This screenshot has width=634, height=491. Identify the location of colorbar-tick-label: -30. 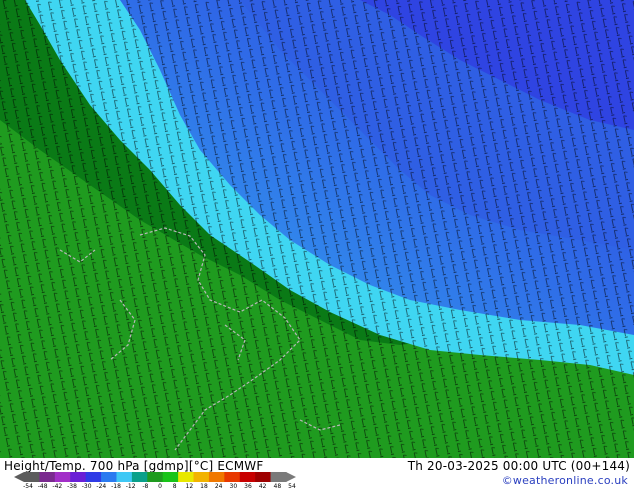
(86, 486).